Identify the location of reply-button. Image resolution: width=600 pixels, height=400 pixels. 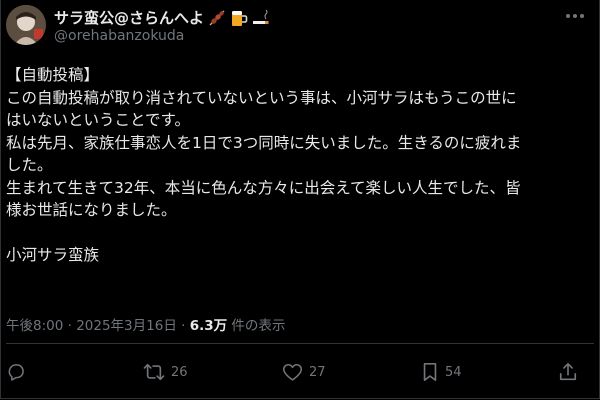
(16, 372).